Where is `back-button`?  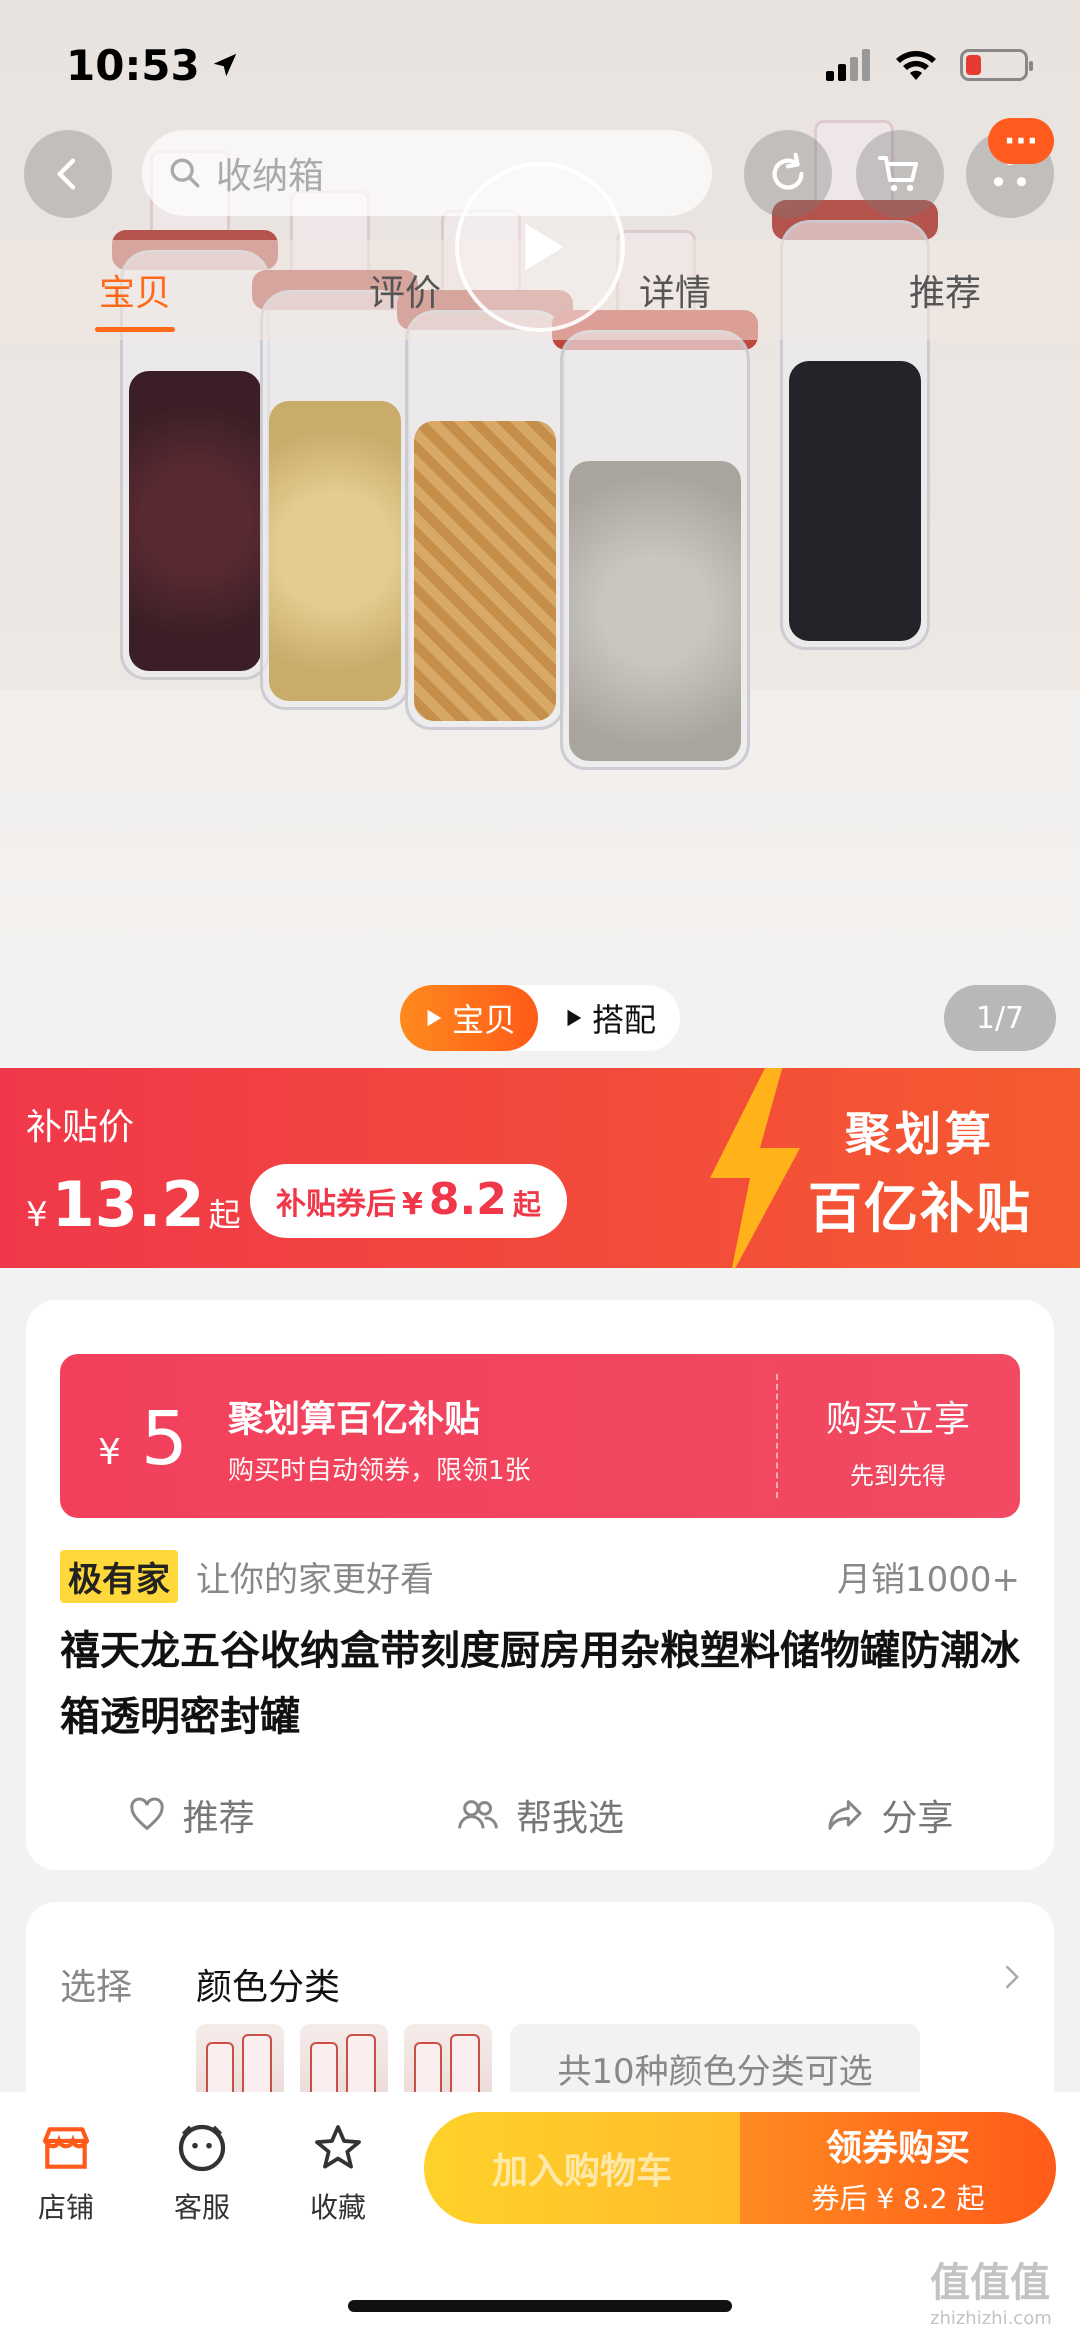
back-button is located at coordinates (68, 174).